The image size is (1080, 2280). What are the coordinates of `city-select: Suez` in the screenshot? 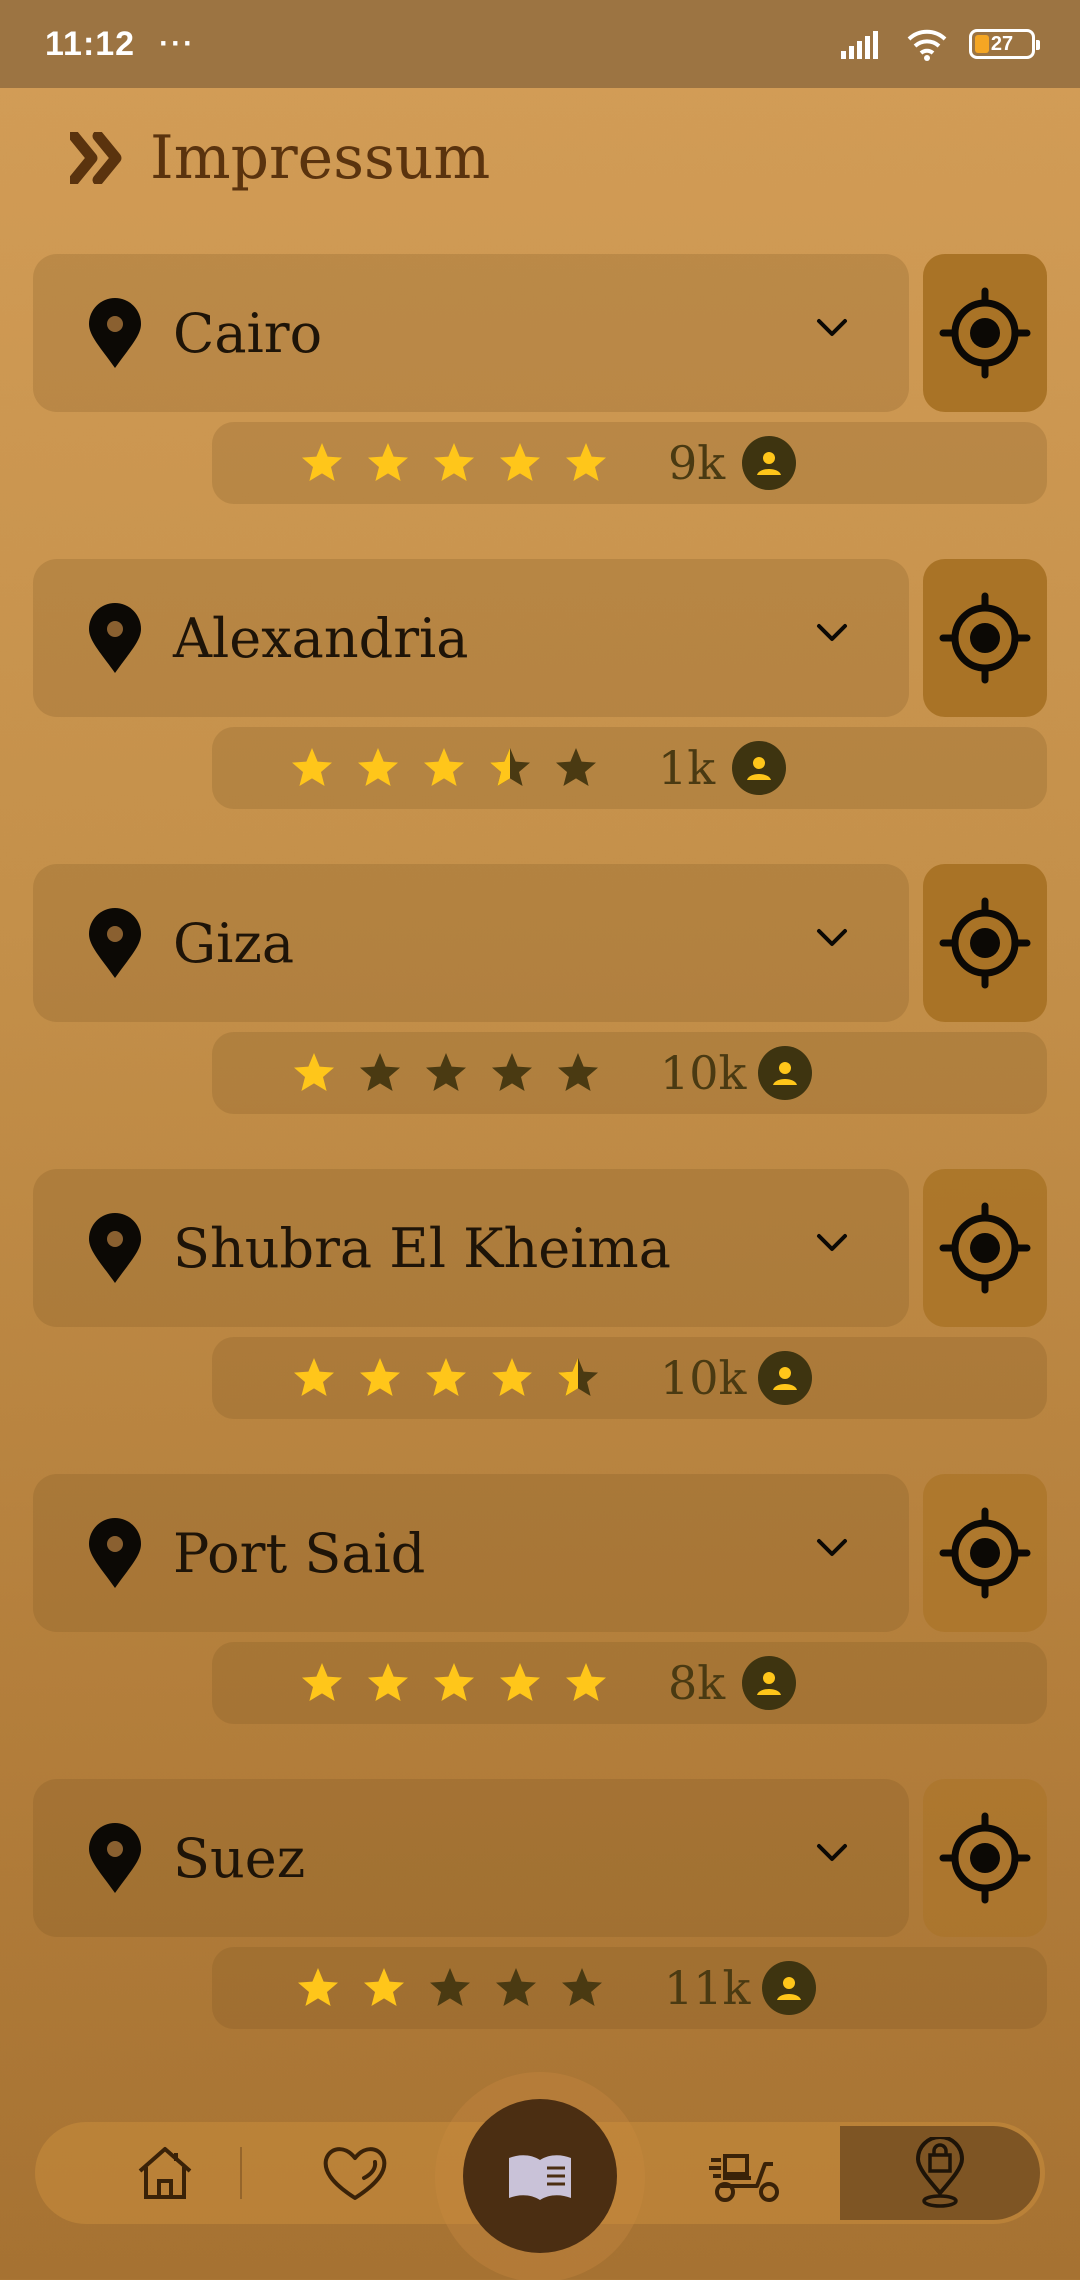 It's located at (471, 1858).